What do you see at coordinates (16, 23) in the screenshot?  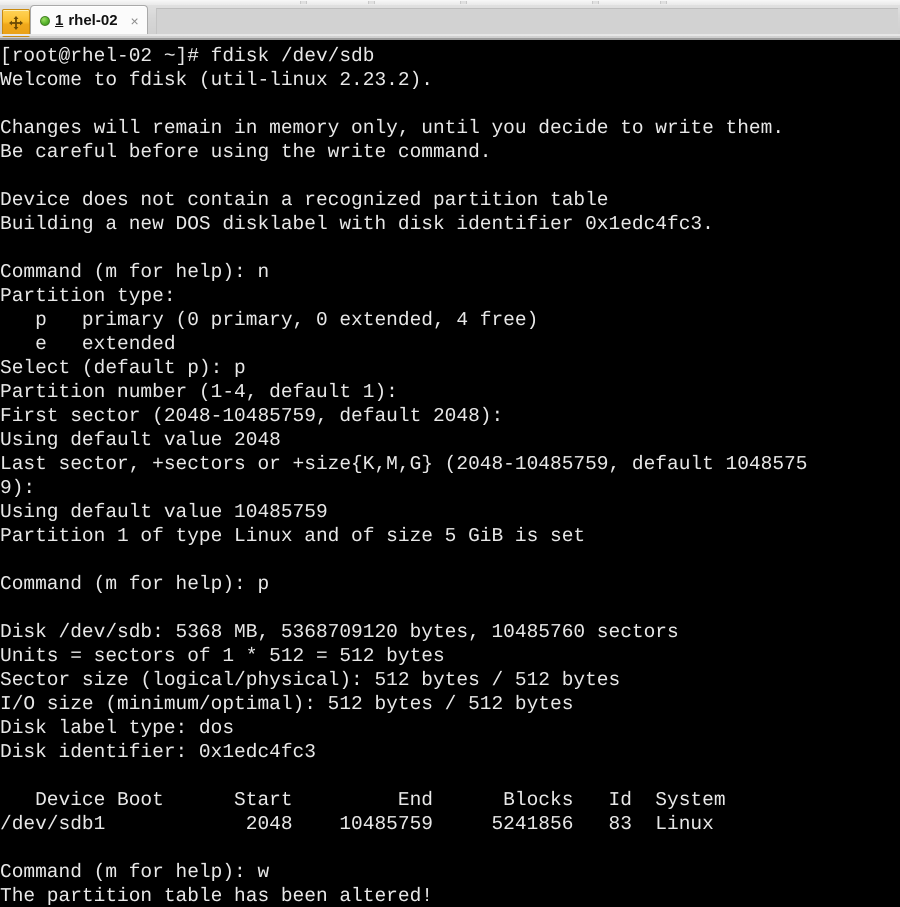 I see `move-arrows-icon` at bounding box center [16, 23].